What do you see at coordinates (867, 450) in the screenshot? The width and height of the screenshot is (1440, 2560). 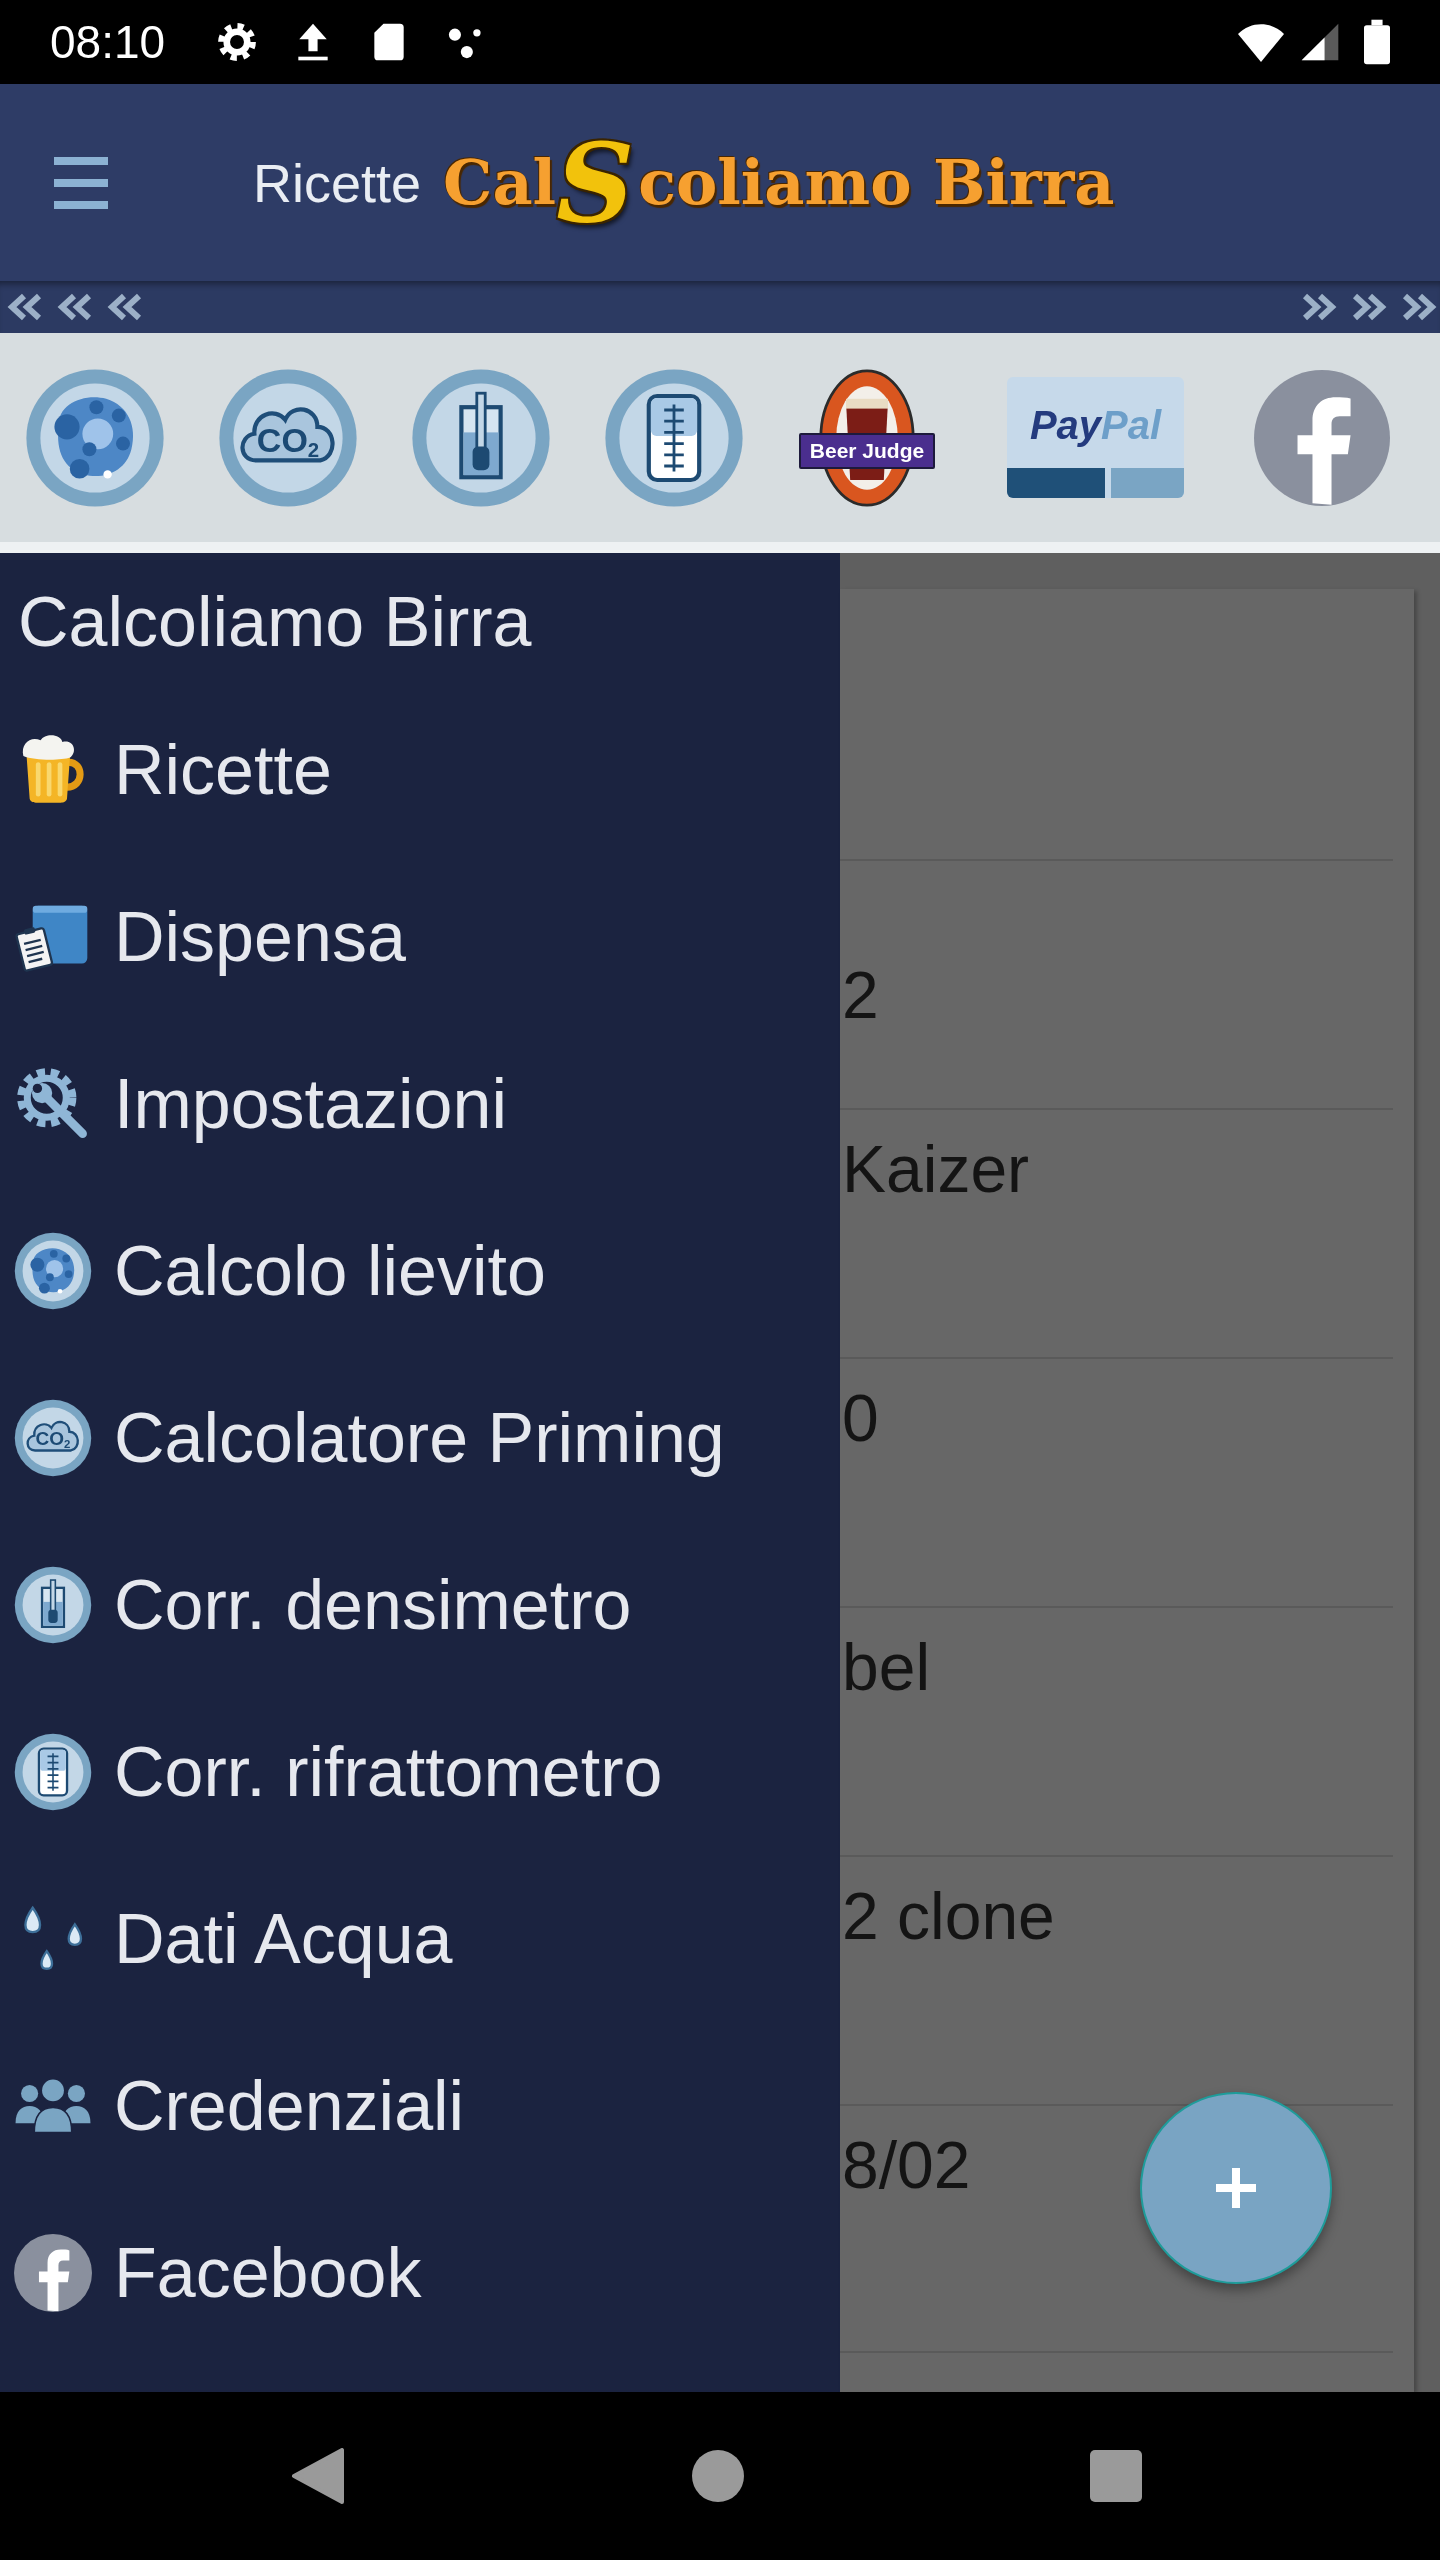 I see `ribbon-label: Beer Judge` at bounding box center [867, 450].